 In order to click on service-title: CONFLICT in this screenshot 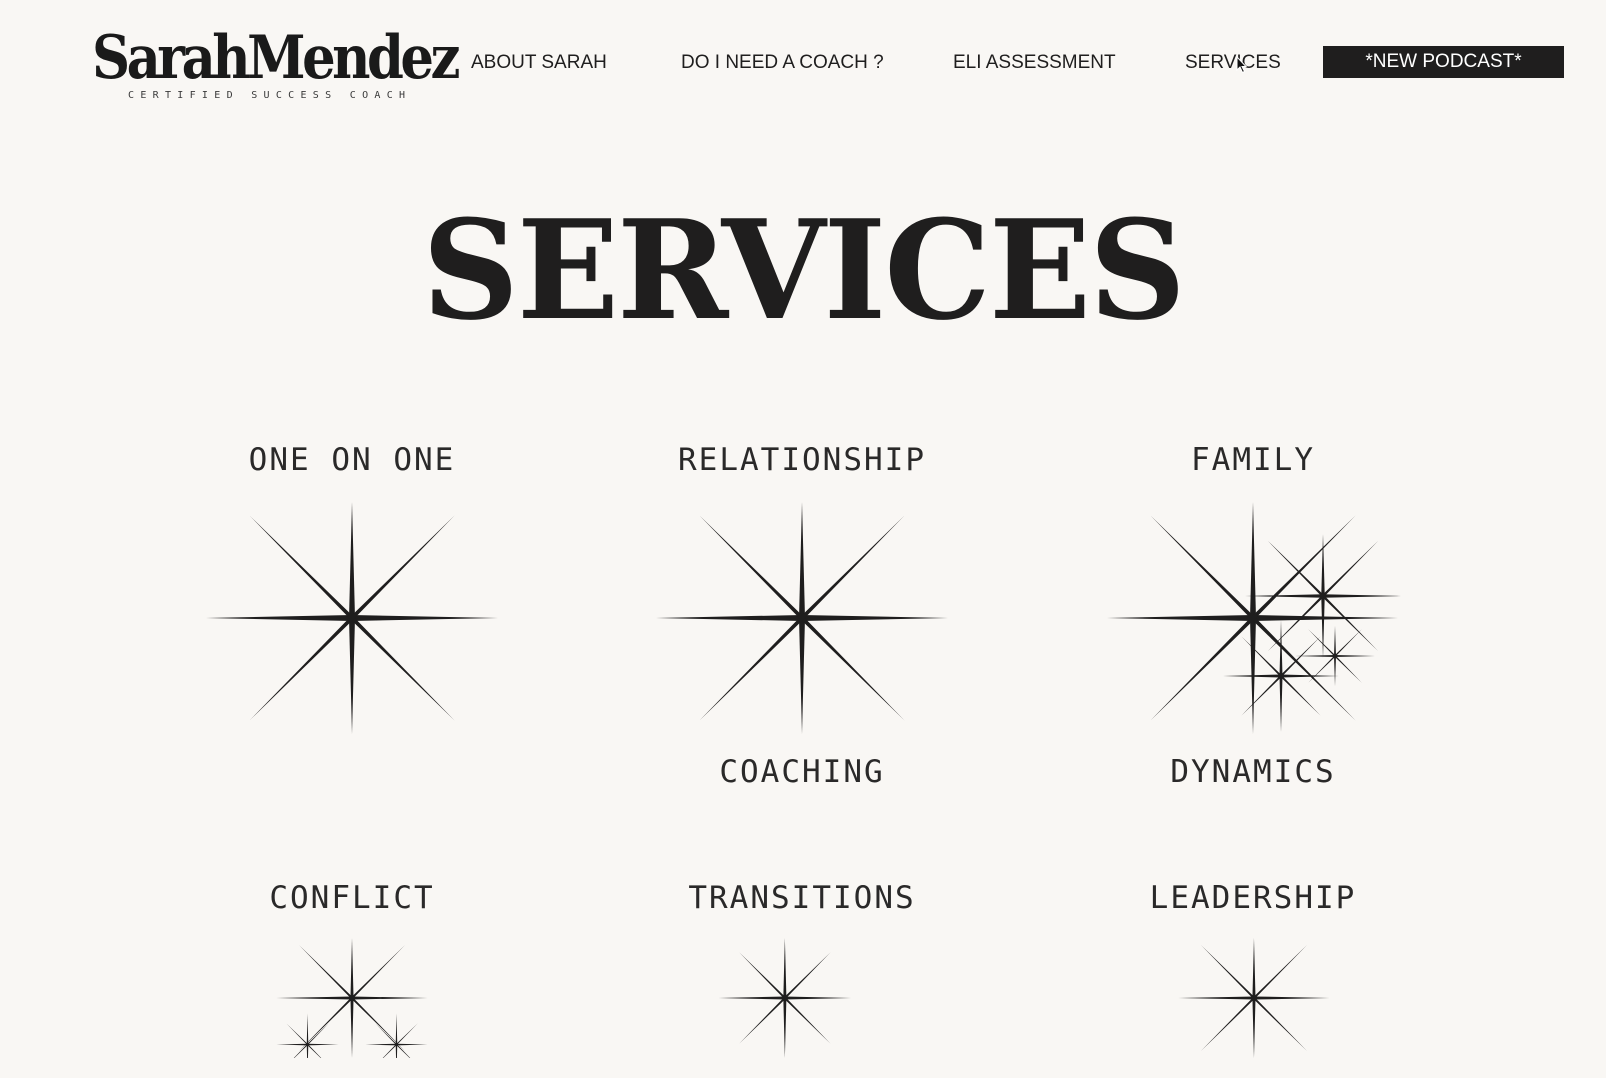, I will do `click(352, 898)`.